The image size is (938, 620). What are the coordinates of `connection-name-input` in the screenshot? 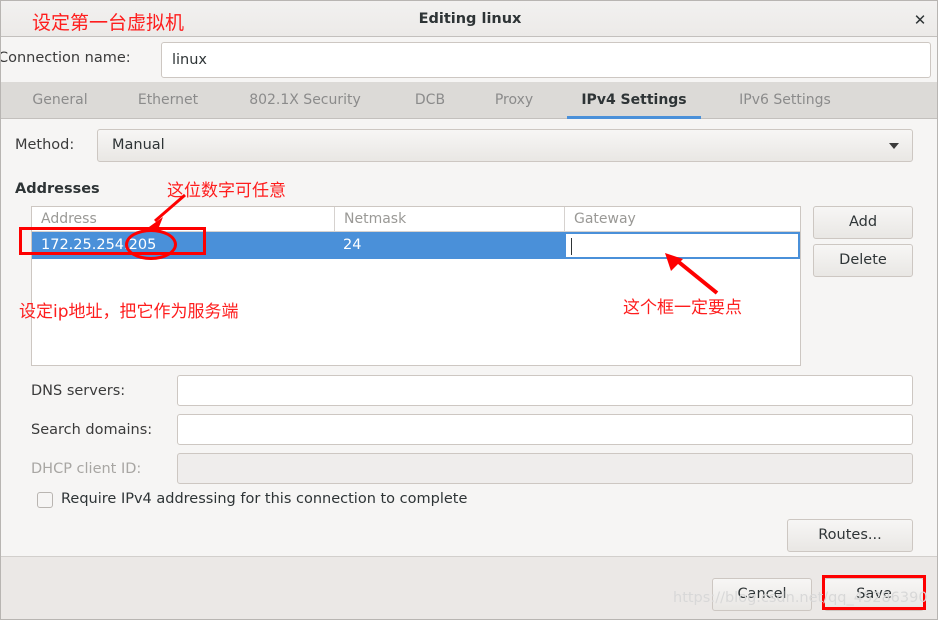 It's located at (546, 60).